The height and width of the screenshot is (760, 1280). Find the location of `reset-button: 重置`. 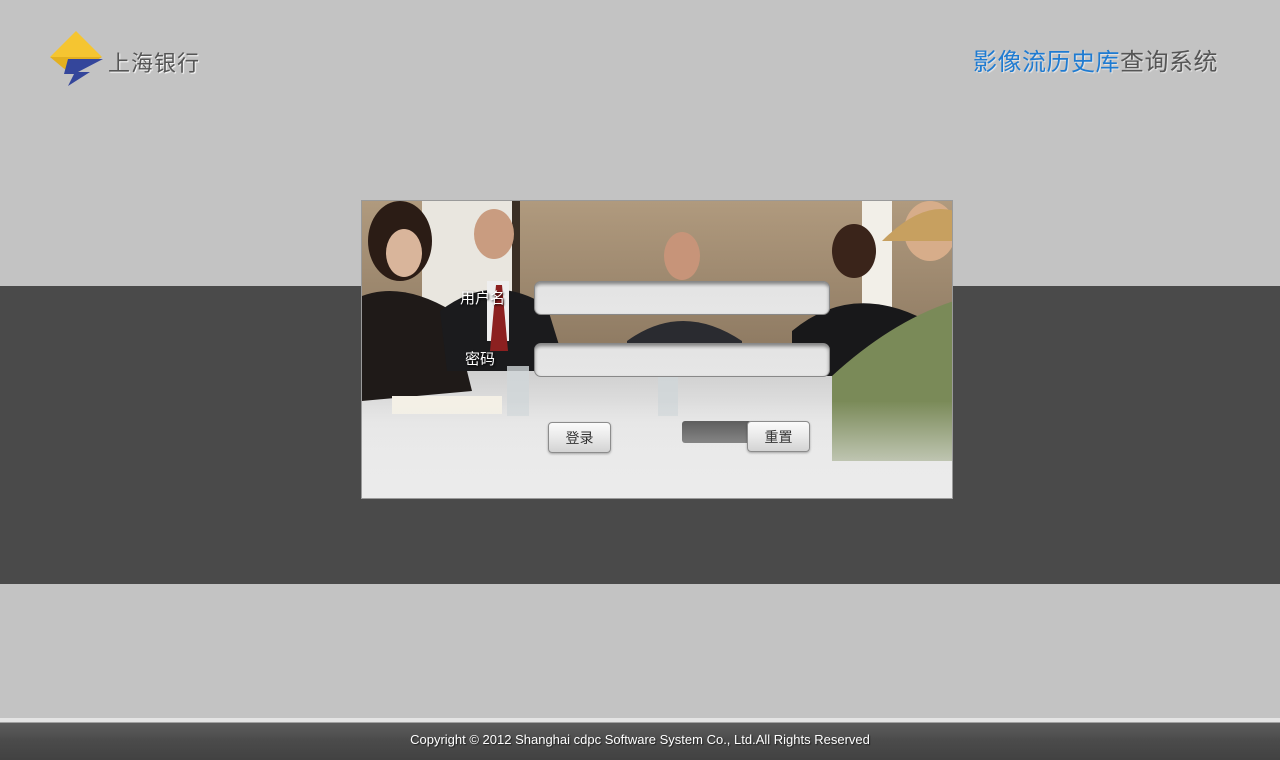

reset-button: 重置 is located at coordinates (778, 436).